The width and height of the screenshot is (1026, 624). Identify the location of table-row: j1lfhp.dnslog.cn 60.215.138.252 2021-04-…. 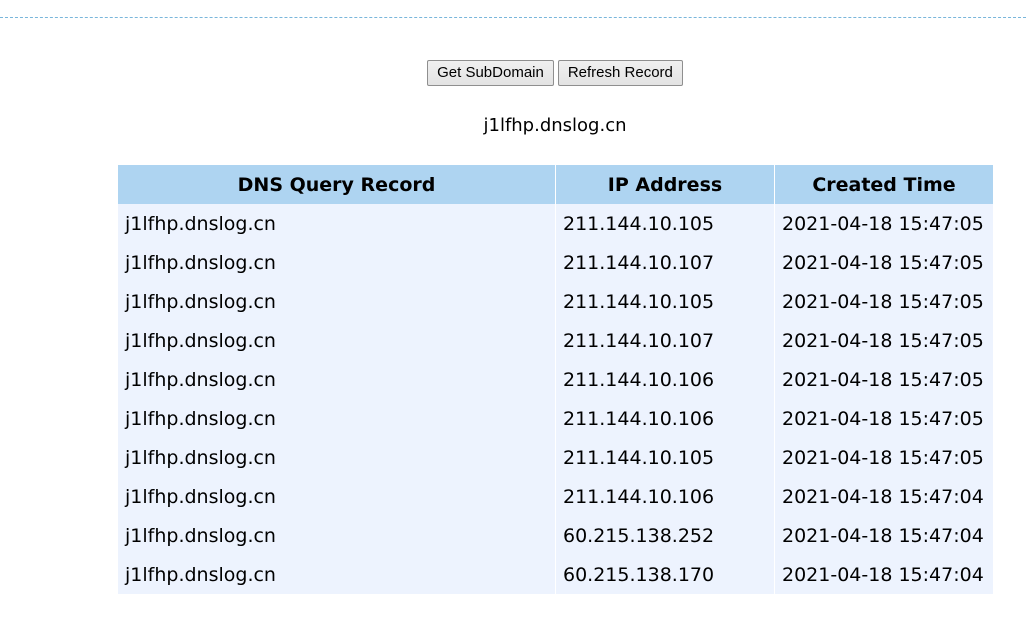
(555, 535).